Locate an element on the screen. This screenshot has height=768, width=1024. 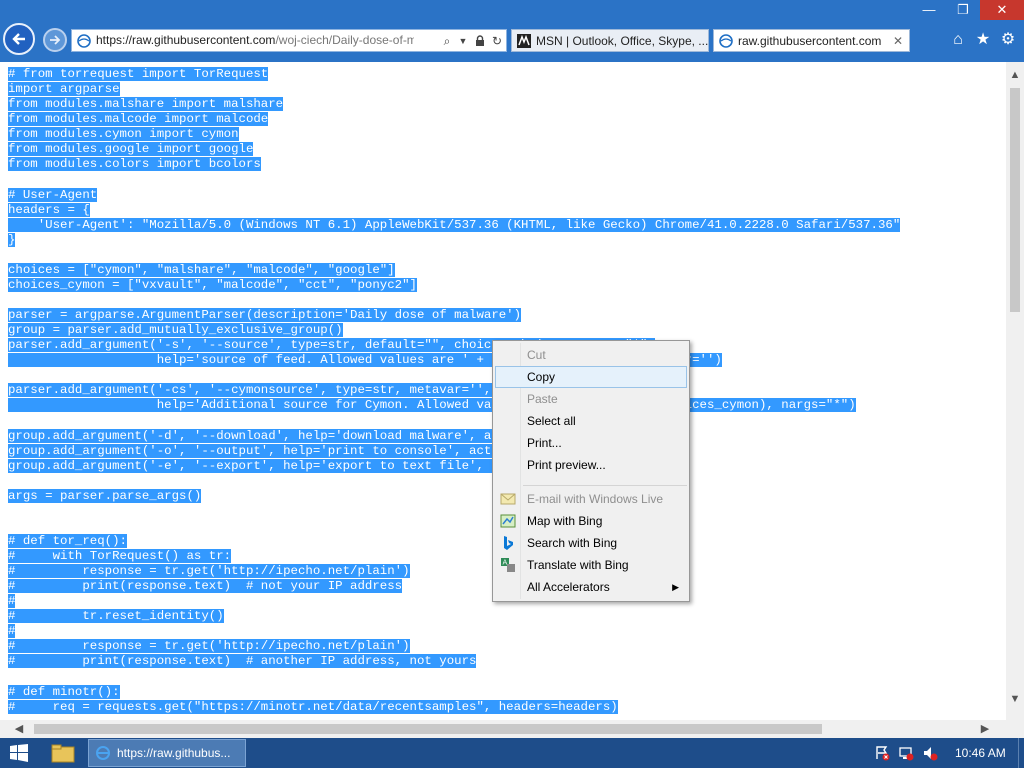
menu-item-all-accelerators: All Accelerators ▶ is located at coordinates (591, 587).